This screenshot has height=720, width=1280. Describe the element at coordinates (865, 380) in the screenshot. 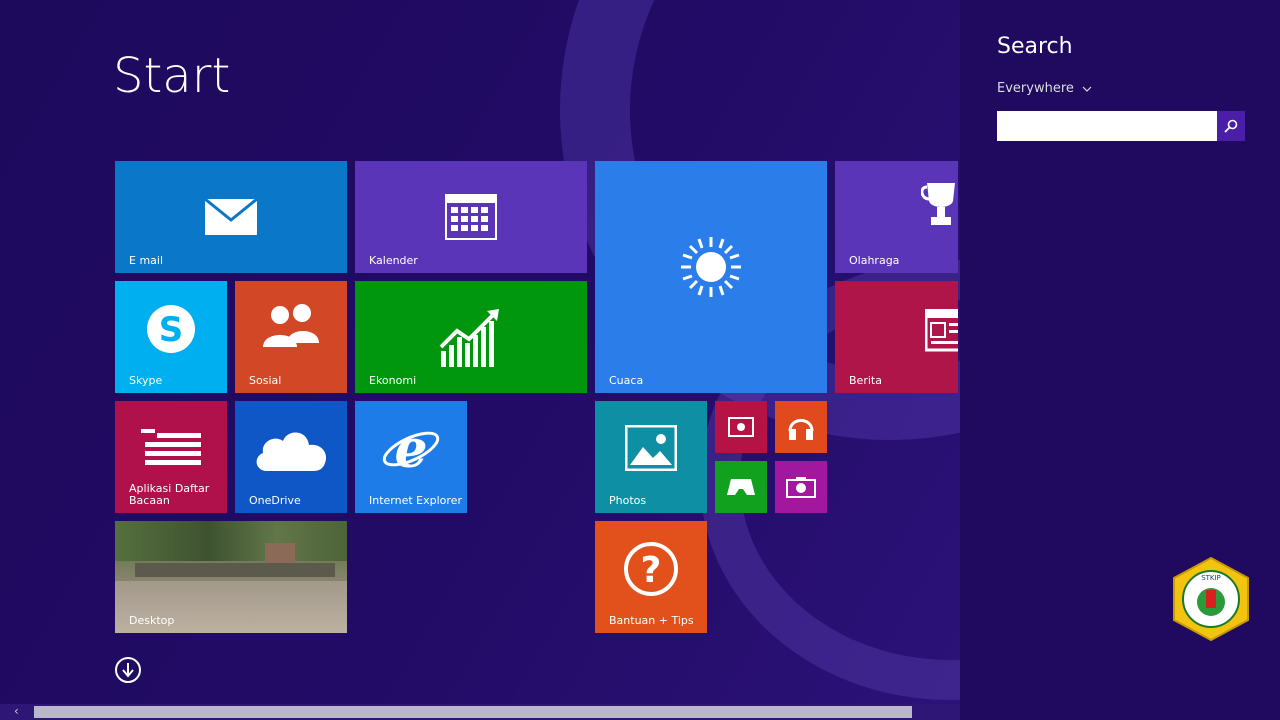

I see `tile-label: Berita` at that location.